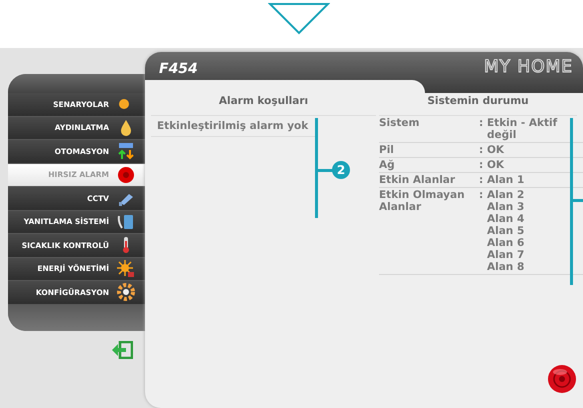 The image size is (583, 408). What do you see at coordinates (505, 267) in the screenshot?
I see `status-value: Alan 8` at bounding box center [505, 267].